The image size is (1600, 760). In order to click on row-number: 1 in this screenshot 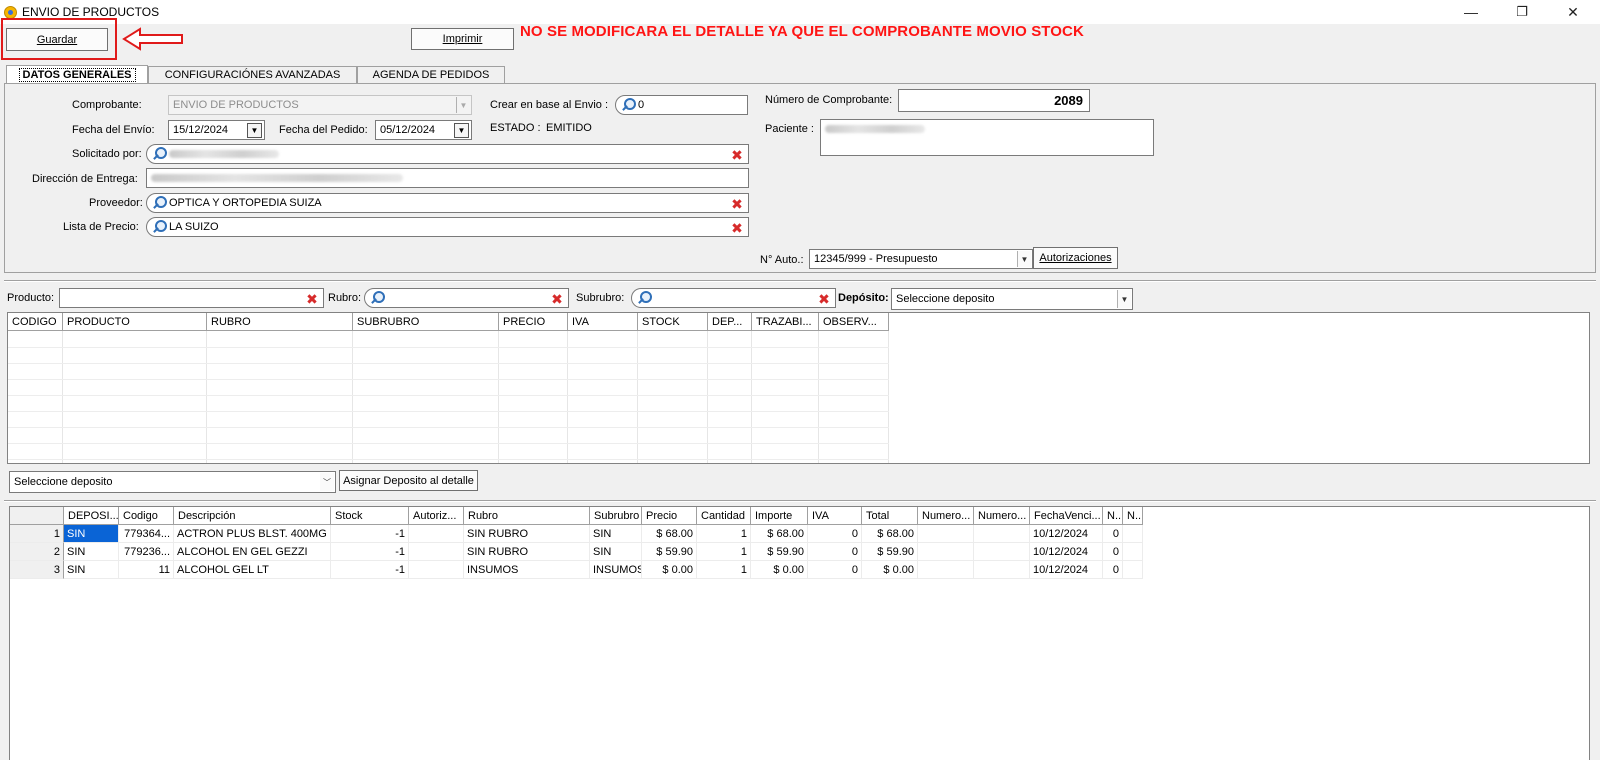, I will do `click(37, 534)`.